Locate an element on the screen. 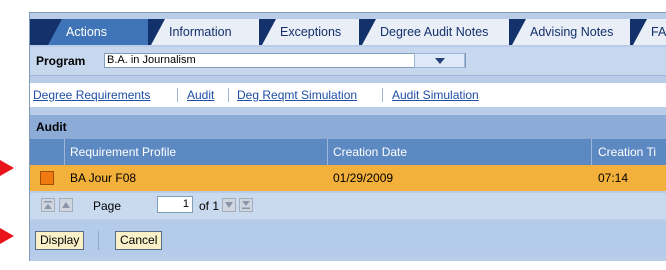 This screenshot has height=270, width=666. program-row: Program B.A. in Journalism is located at coordinates (348, 61).